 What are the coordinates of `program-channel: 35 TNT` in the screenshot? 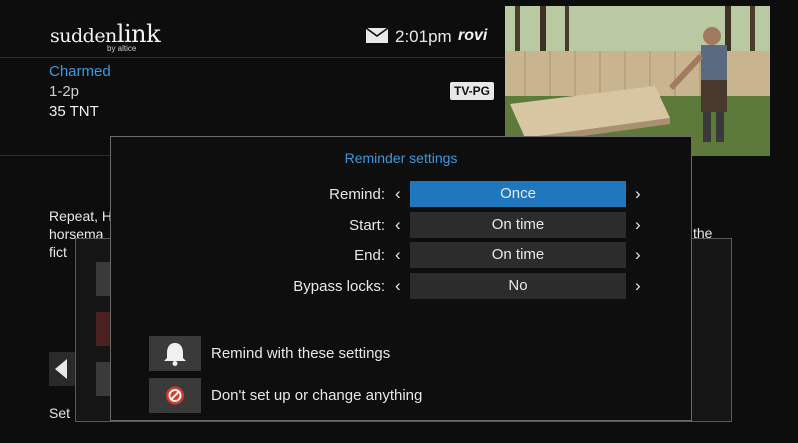 It's located at (74, 111).